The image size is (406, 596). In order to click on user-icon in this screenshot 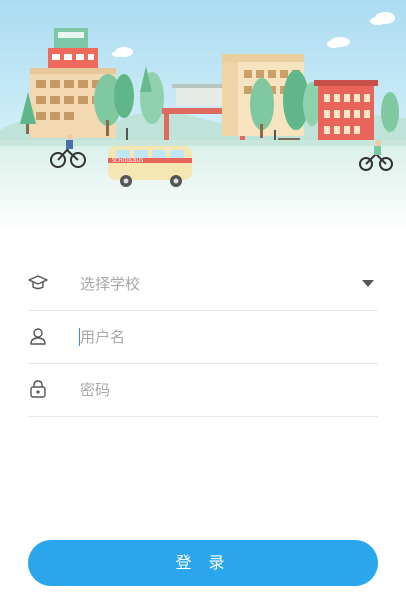, I will do `click(38, 336)`.